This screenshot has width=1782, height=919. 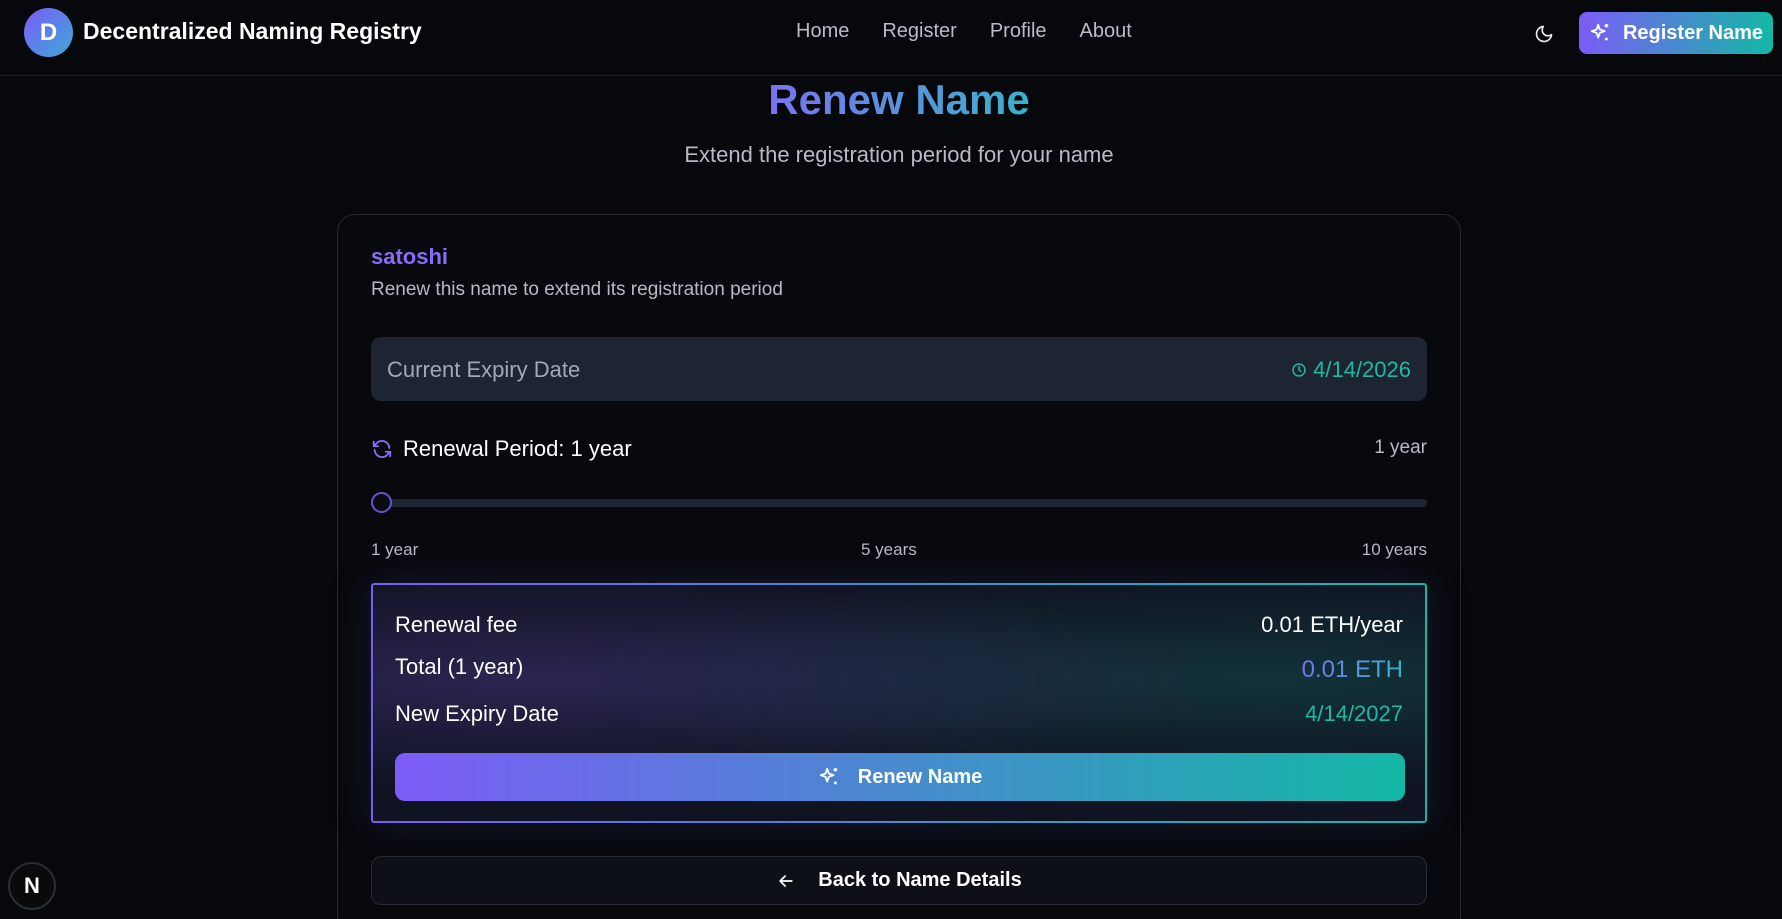 I want to click on register-name-label: Register Name, so click(x=1693, y=32).